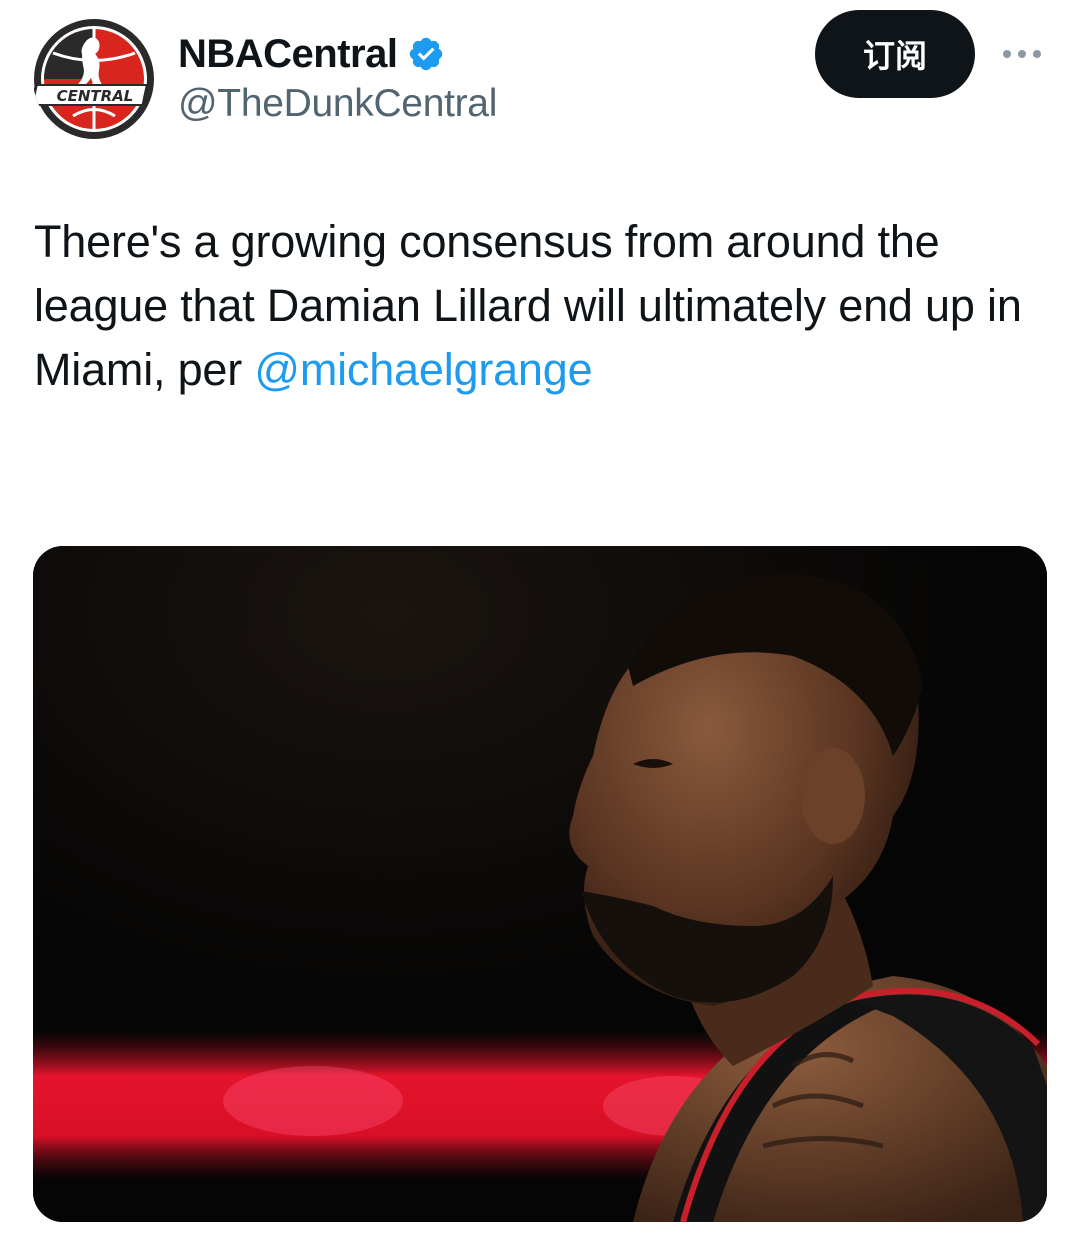  I want to click on more-options-button, so click(1022, 54).